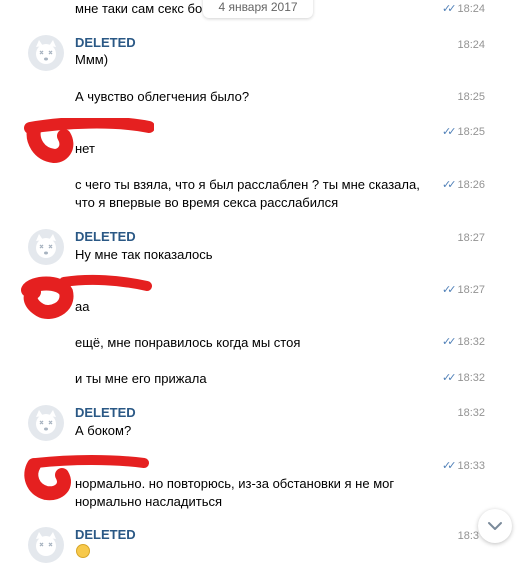 The image size is (529, 563). I want to click on message-time: 18:33, so click(471, 466).